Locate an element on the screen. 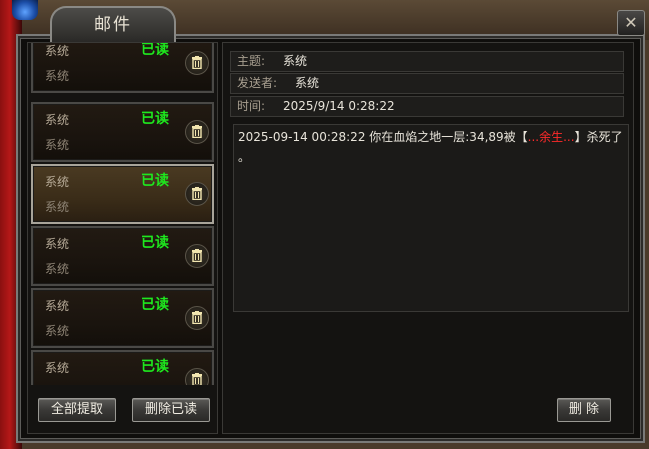 This screenshot has width=649, height=449. time-row: 时间: 2025/9/14 0:28:22 is located at coordinates (427, 106).